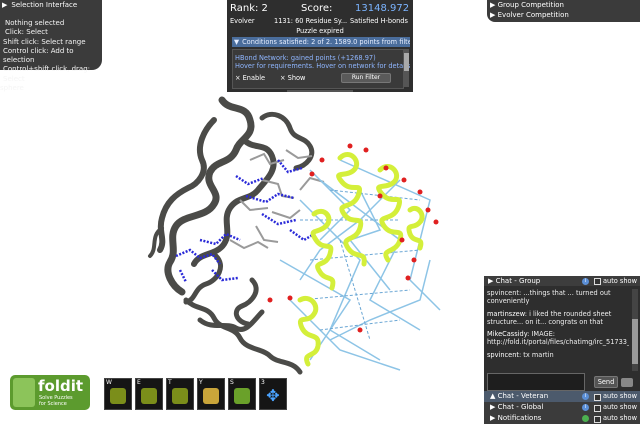  I want to click on enable-label: Enable, so click(254, 78).